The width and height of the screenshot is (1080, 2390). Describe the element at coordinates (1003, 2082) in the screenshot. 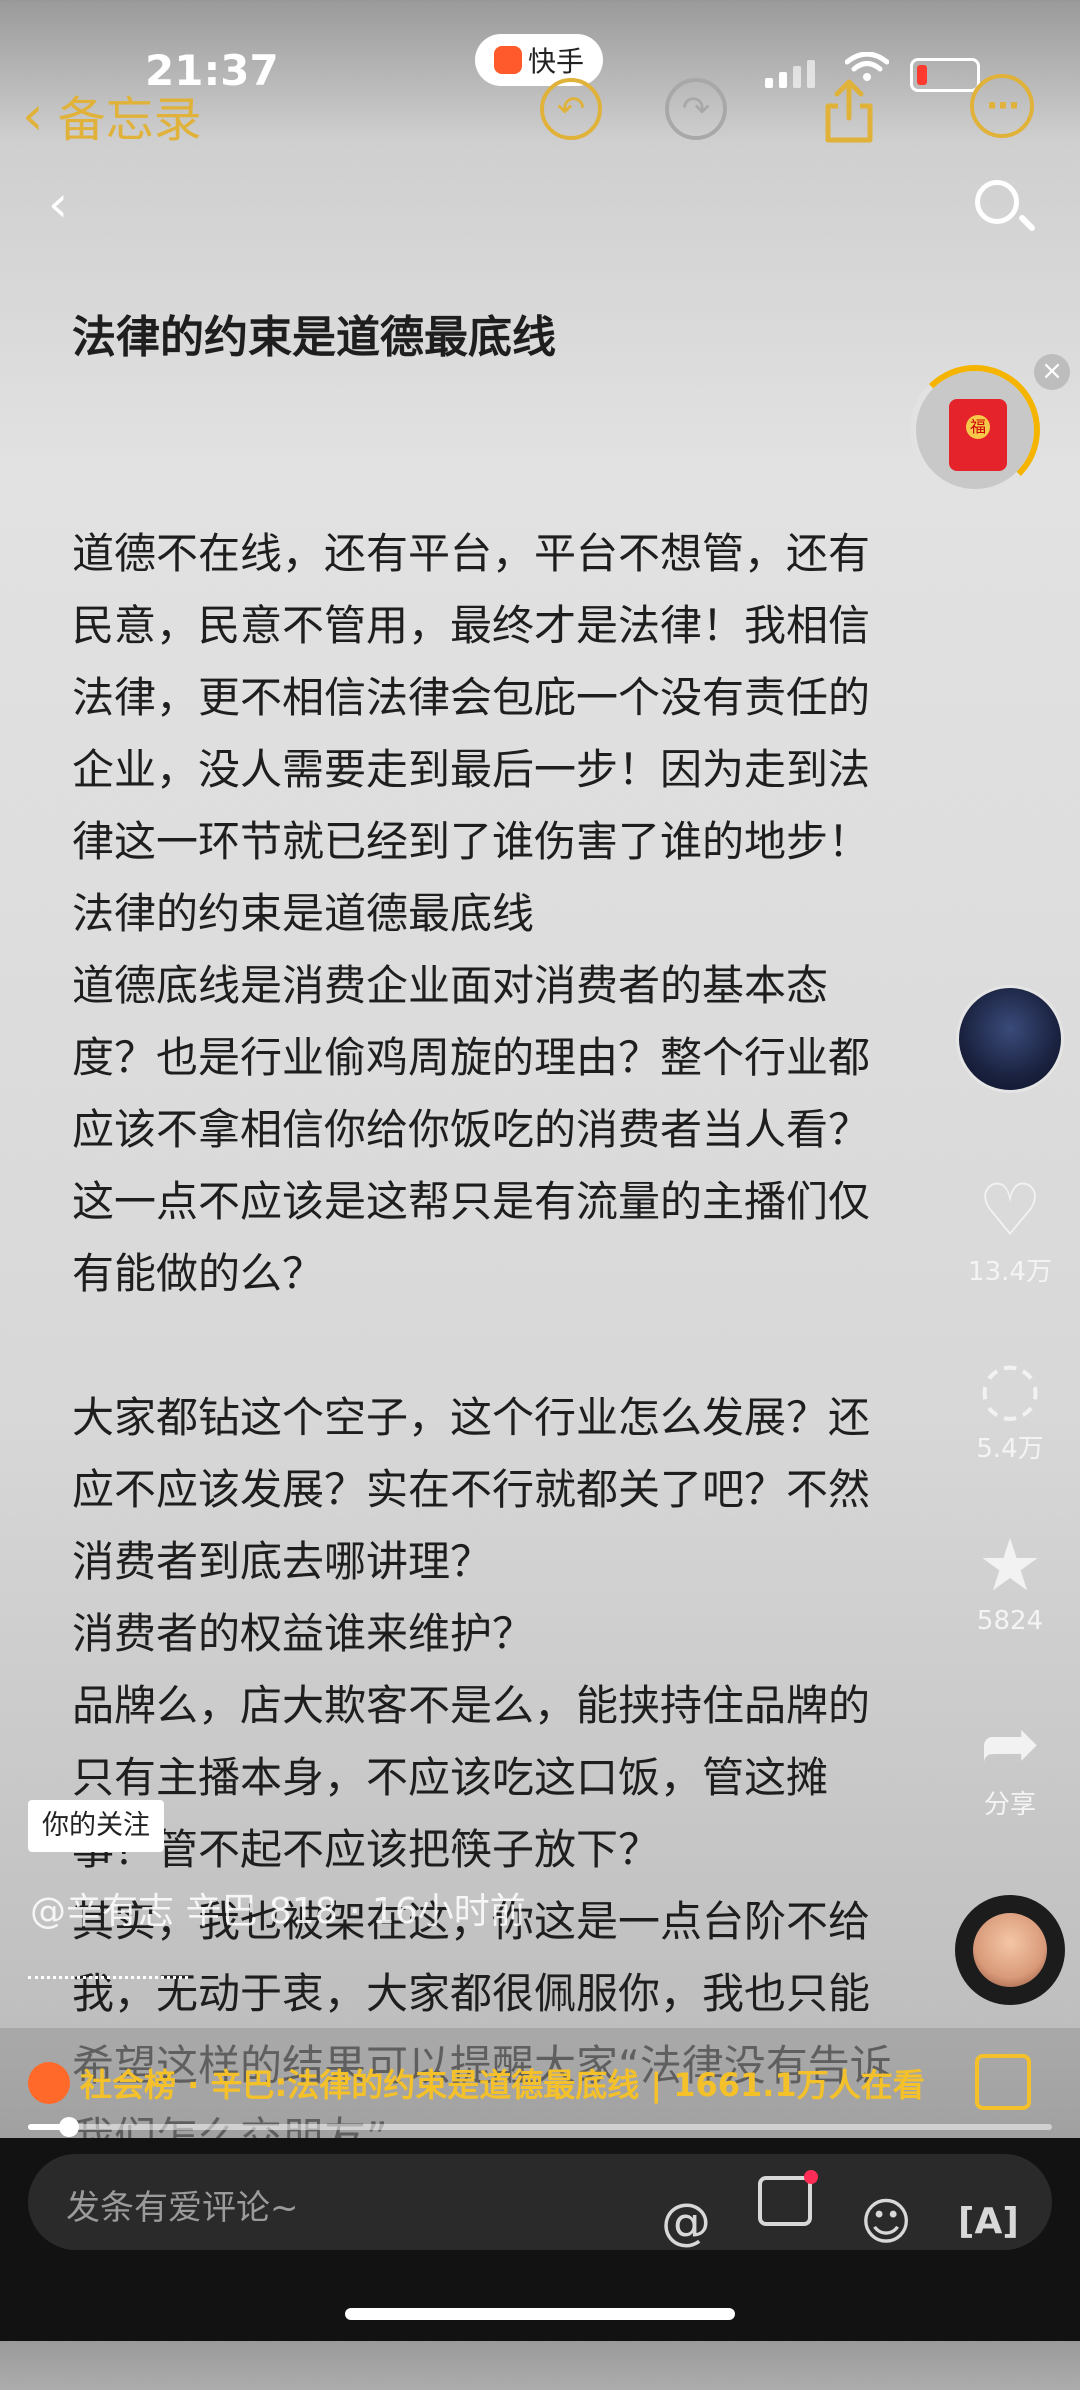

I see `edit-icon` at that location.